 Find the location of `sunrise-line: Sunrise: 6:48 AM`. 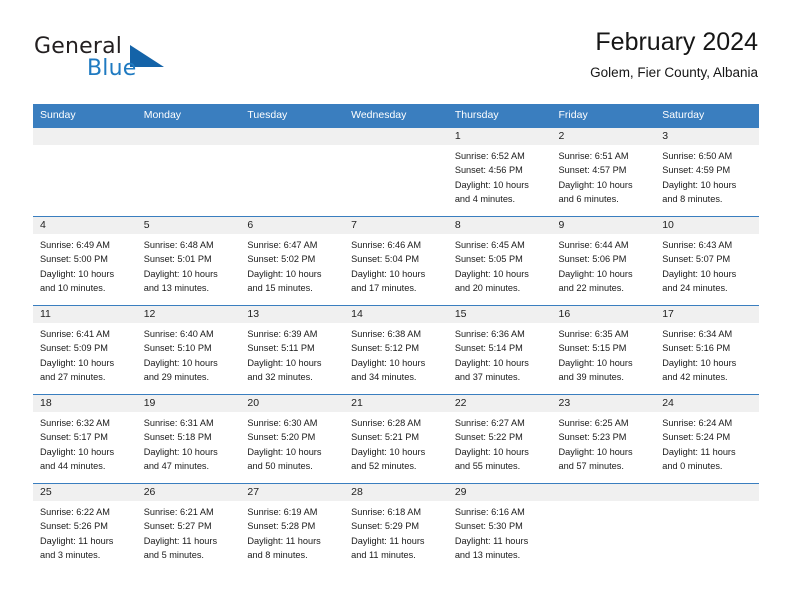

sunrise-line: Sunrise: 6:48 AM is located at coordinates (178, 244).